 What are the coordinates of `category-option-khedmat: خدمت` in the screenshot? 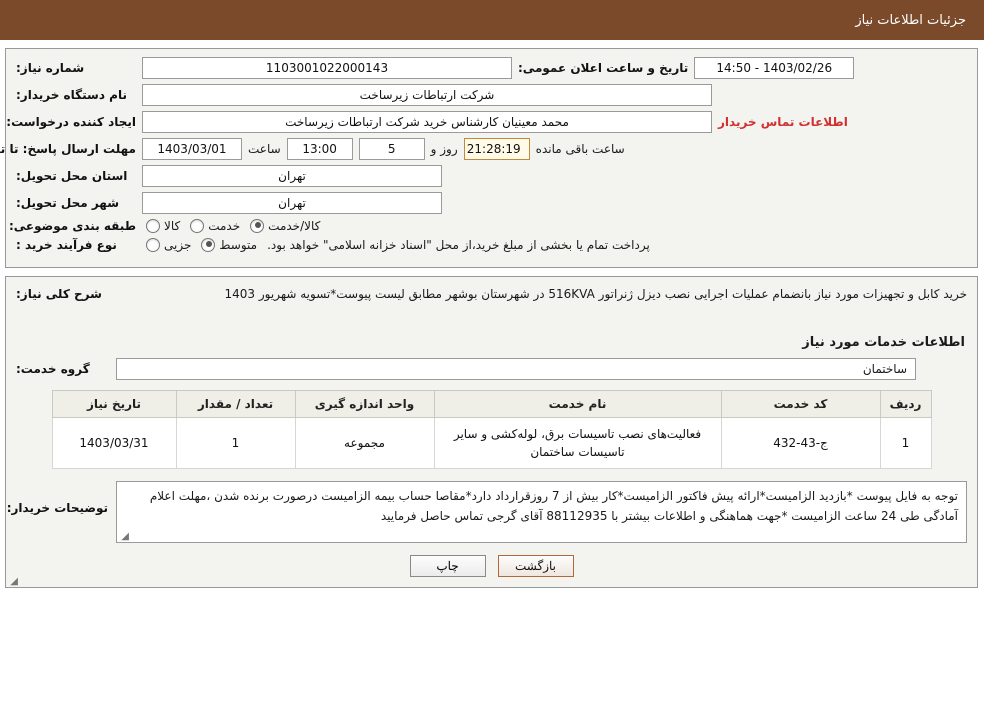 It's located at (216, 226).